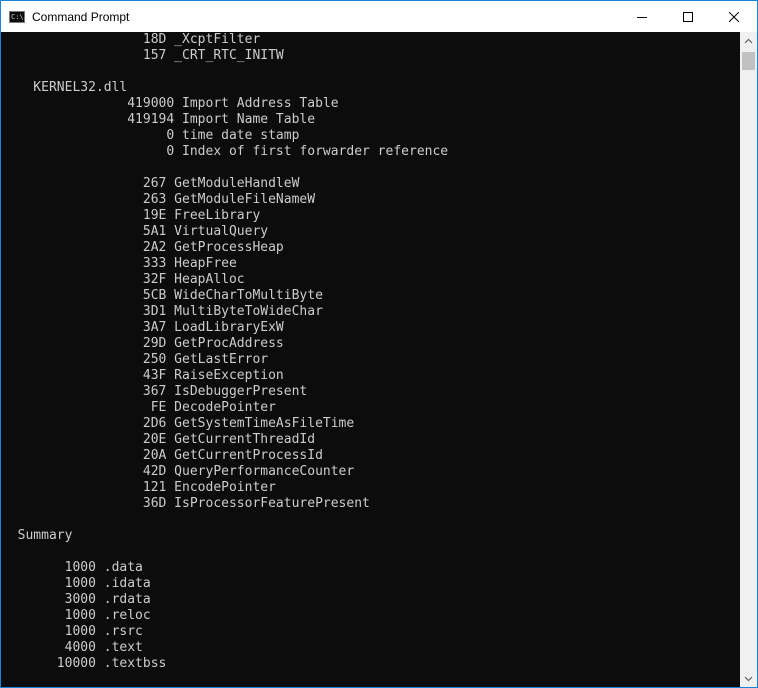 Image resolution: width=758 pixels, height=688 pixels. I want to click on scroll-down-button, so click(748, 678).